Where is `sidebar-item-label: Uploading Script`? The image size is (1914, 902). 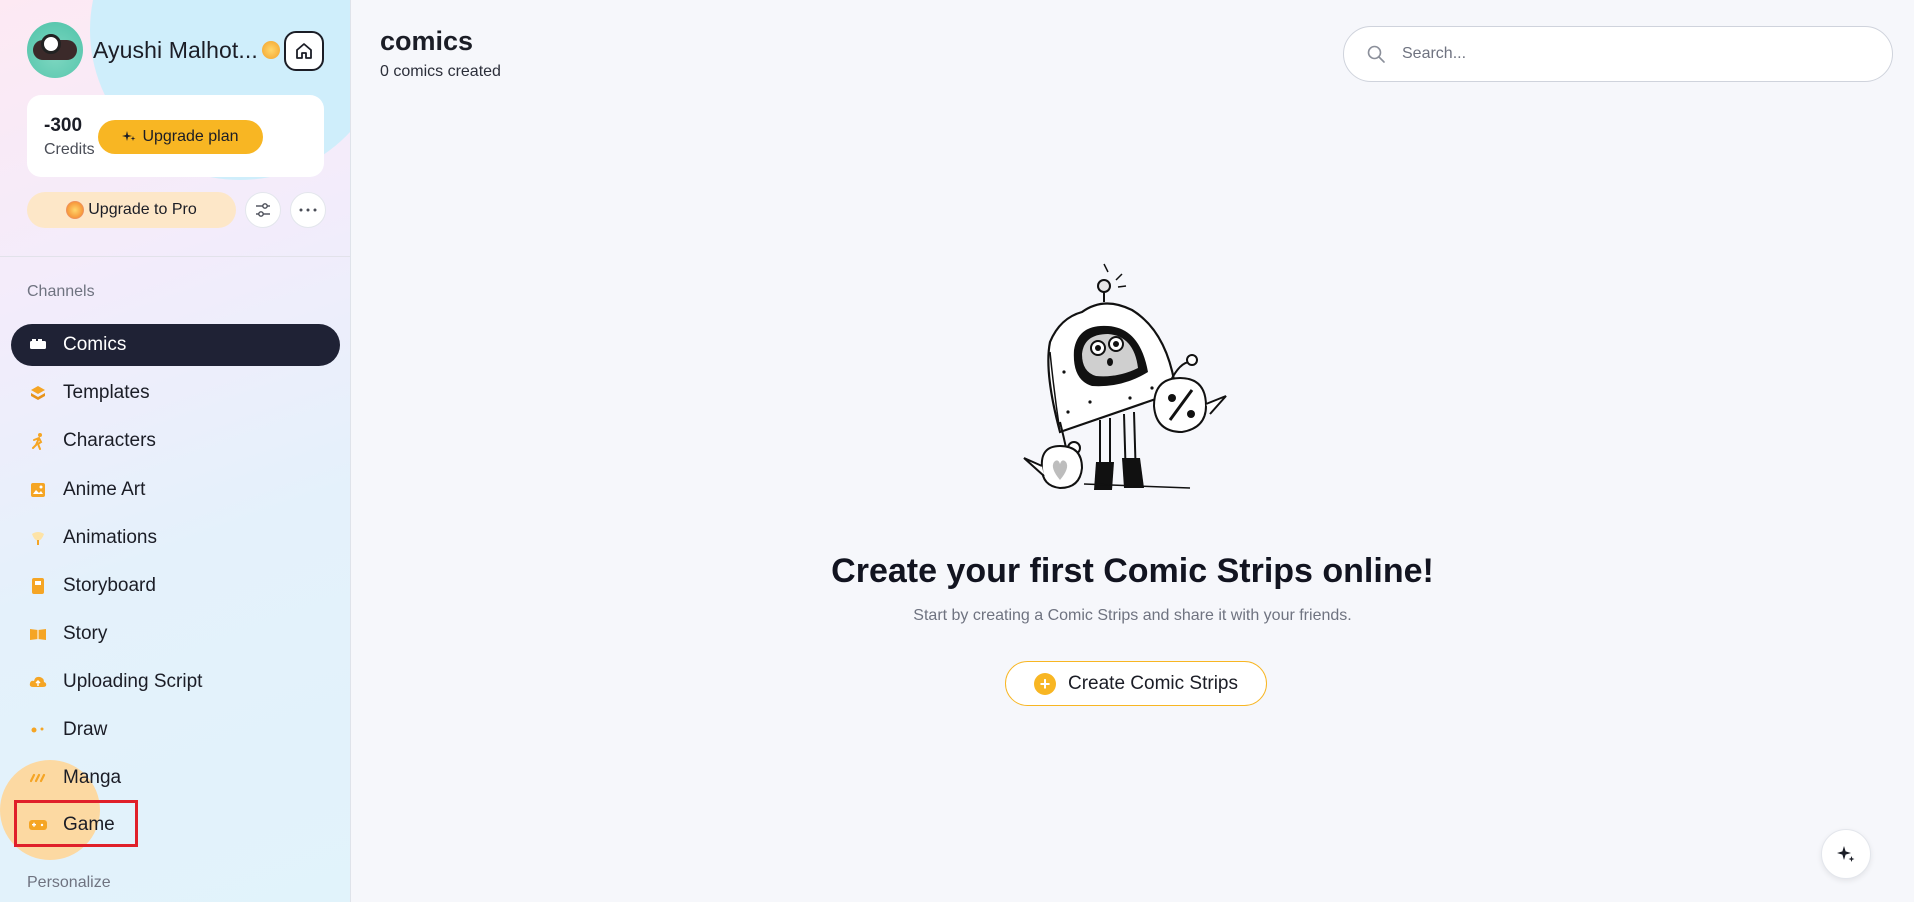 sidebar-item-label: Uploading Script is located at coordinates (133, 681).